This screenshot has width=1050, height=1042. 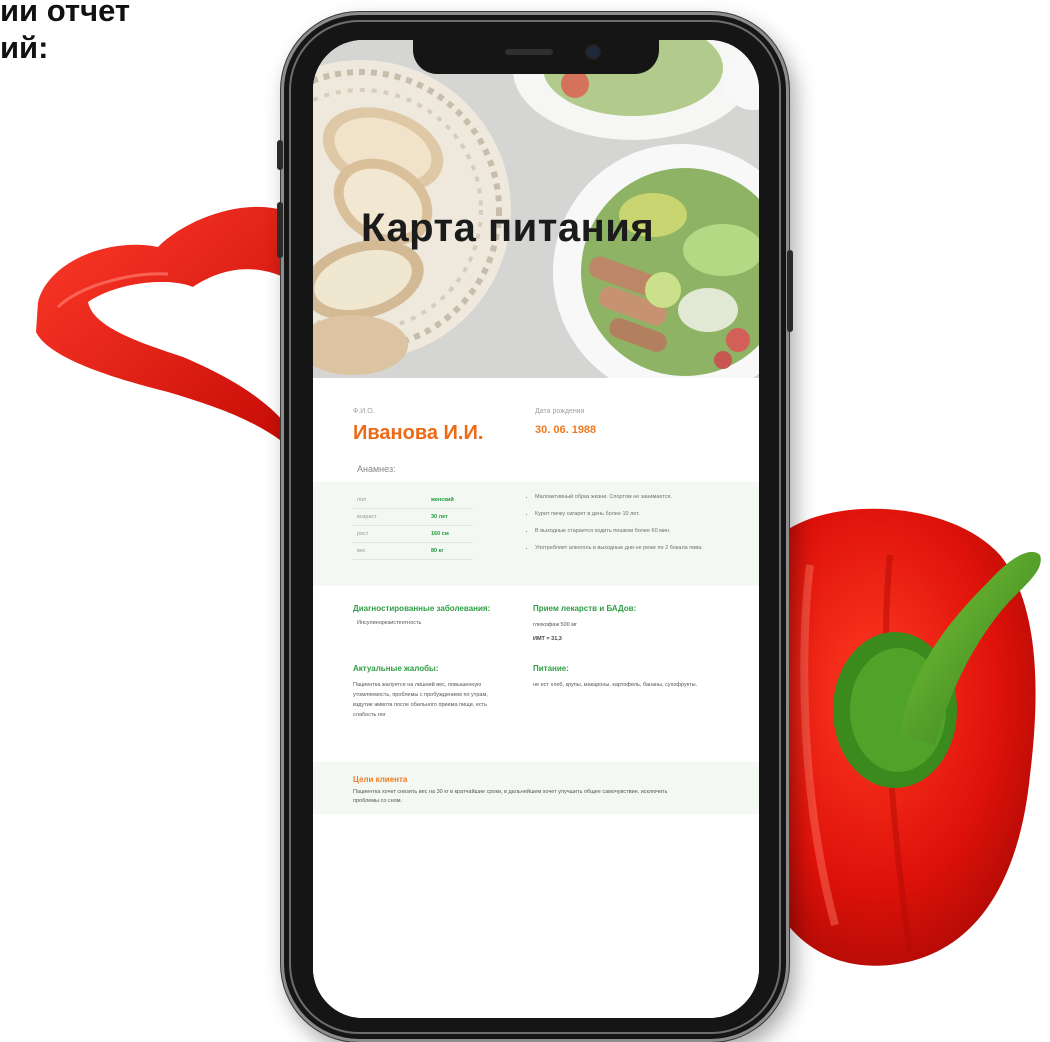 I want to click on page-heading-line-2: ий:, so click(x=24, y=47).